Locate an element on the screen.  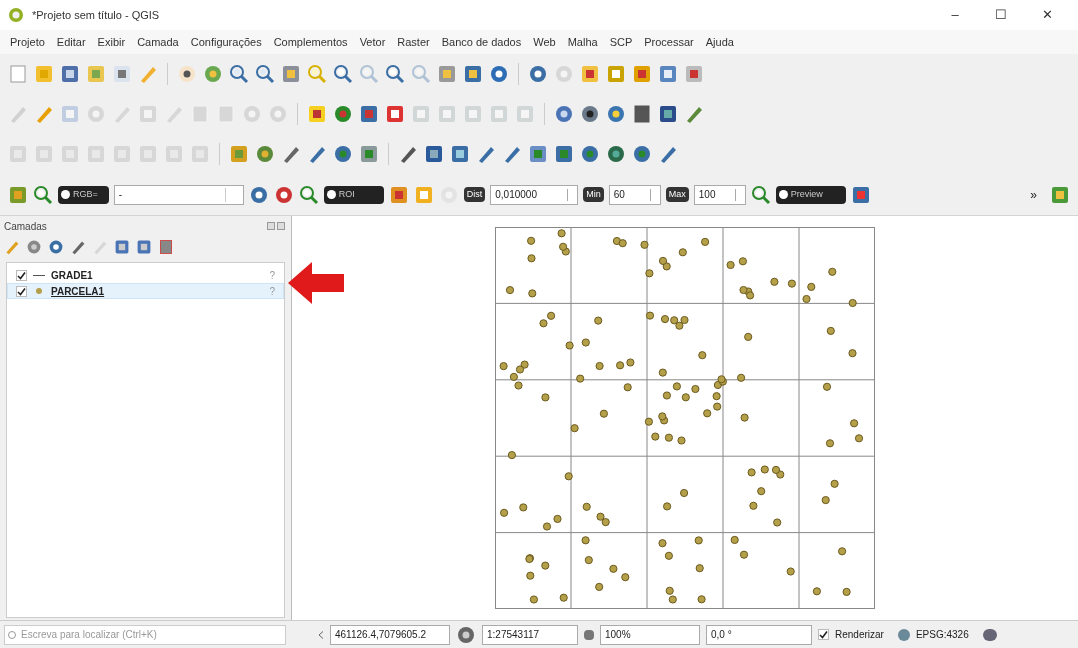
menu-item: SCP is located at coordinates (621, 42).